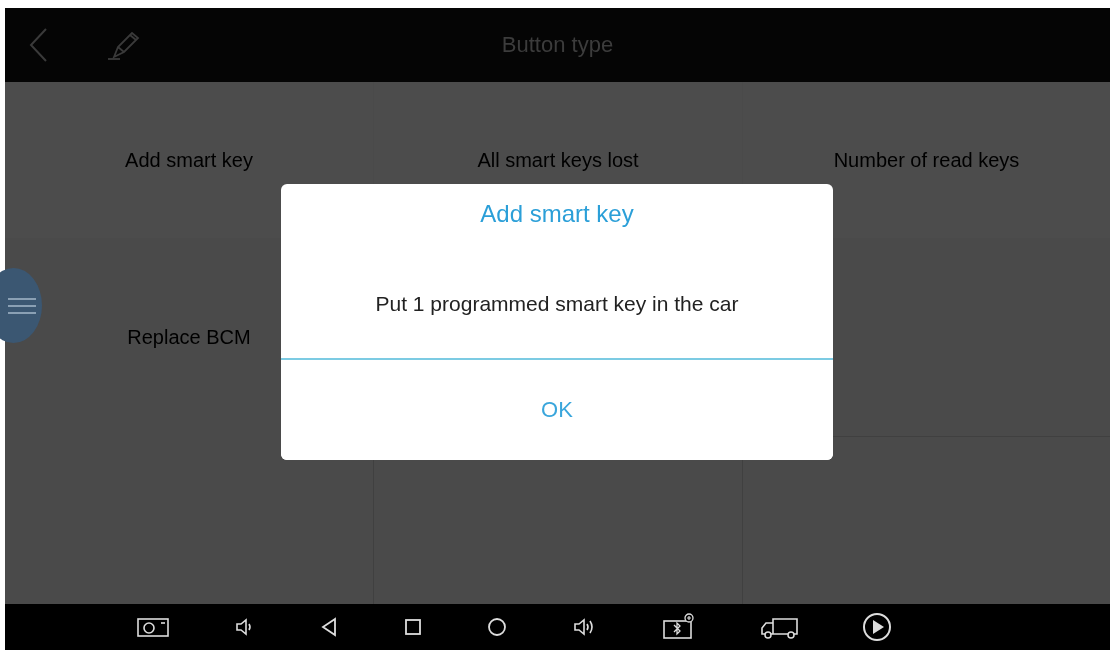 This screenshot has width=1110, height=650. Describe the element at coordinates (557, 304) in the screenshot. I see `dialog-message: Put 1 programmed smart key in the car` at that location.